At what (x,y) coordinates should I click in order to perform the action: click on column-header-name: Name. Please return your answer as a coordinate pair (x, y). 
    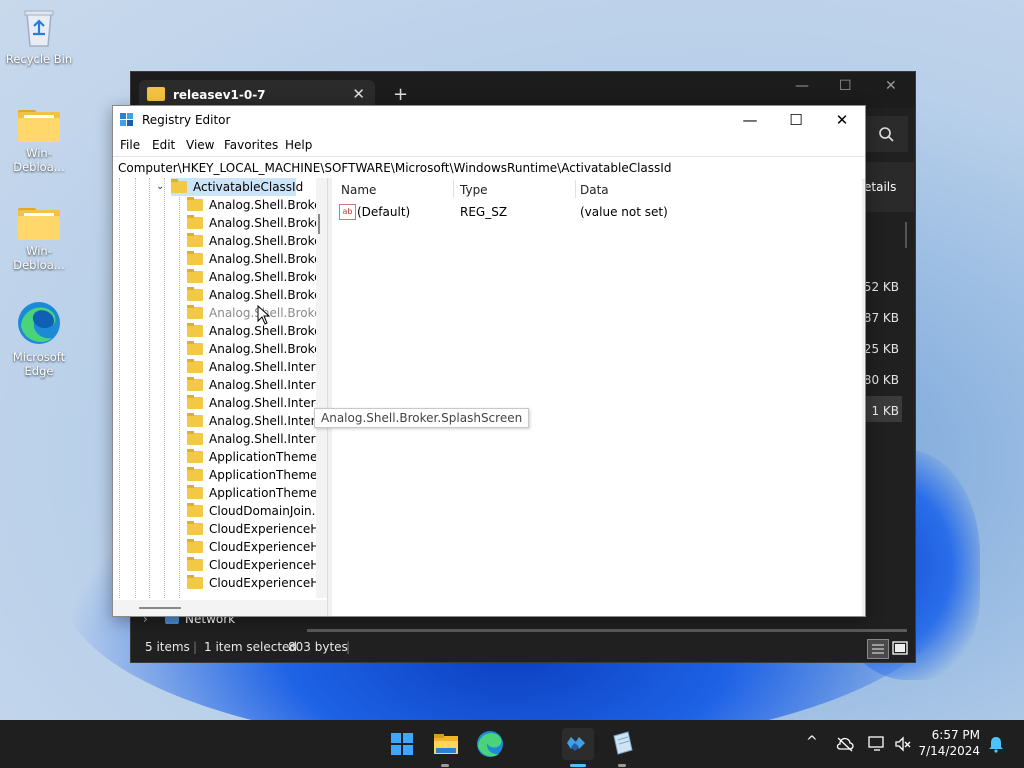
    Looking at the image, I should click on (358, 190).